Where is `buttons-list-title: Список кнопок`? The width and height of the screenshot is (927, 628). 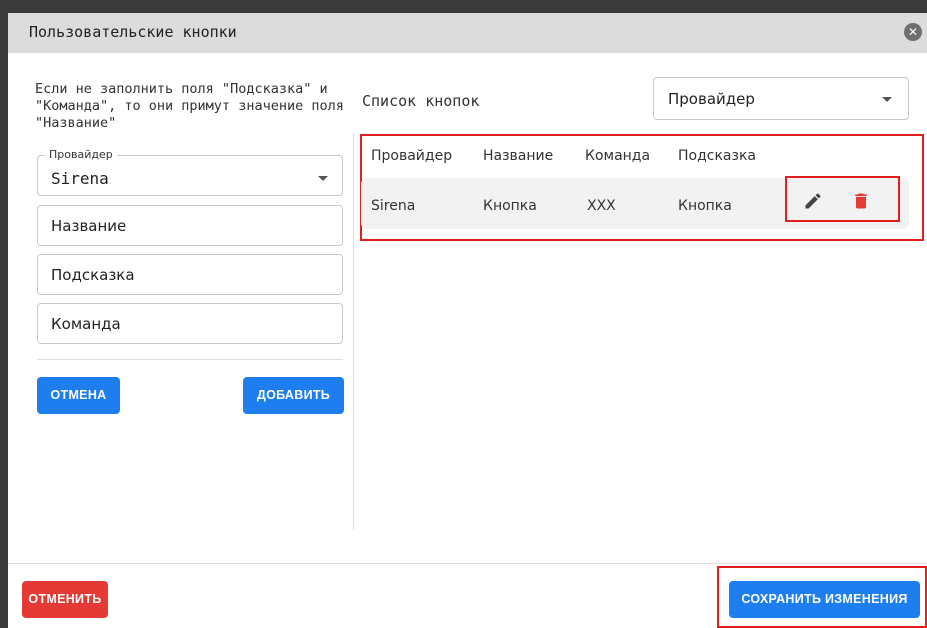
buttons-list-title: Список кнопок is located at coordinates (421, 101).